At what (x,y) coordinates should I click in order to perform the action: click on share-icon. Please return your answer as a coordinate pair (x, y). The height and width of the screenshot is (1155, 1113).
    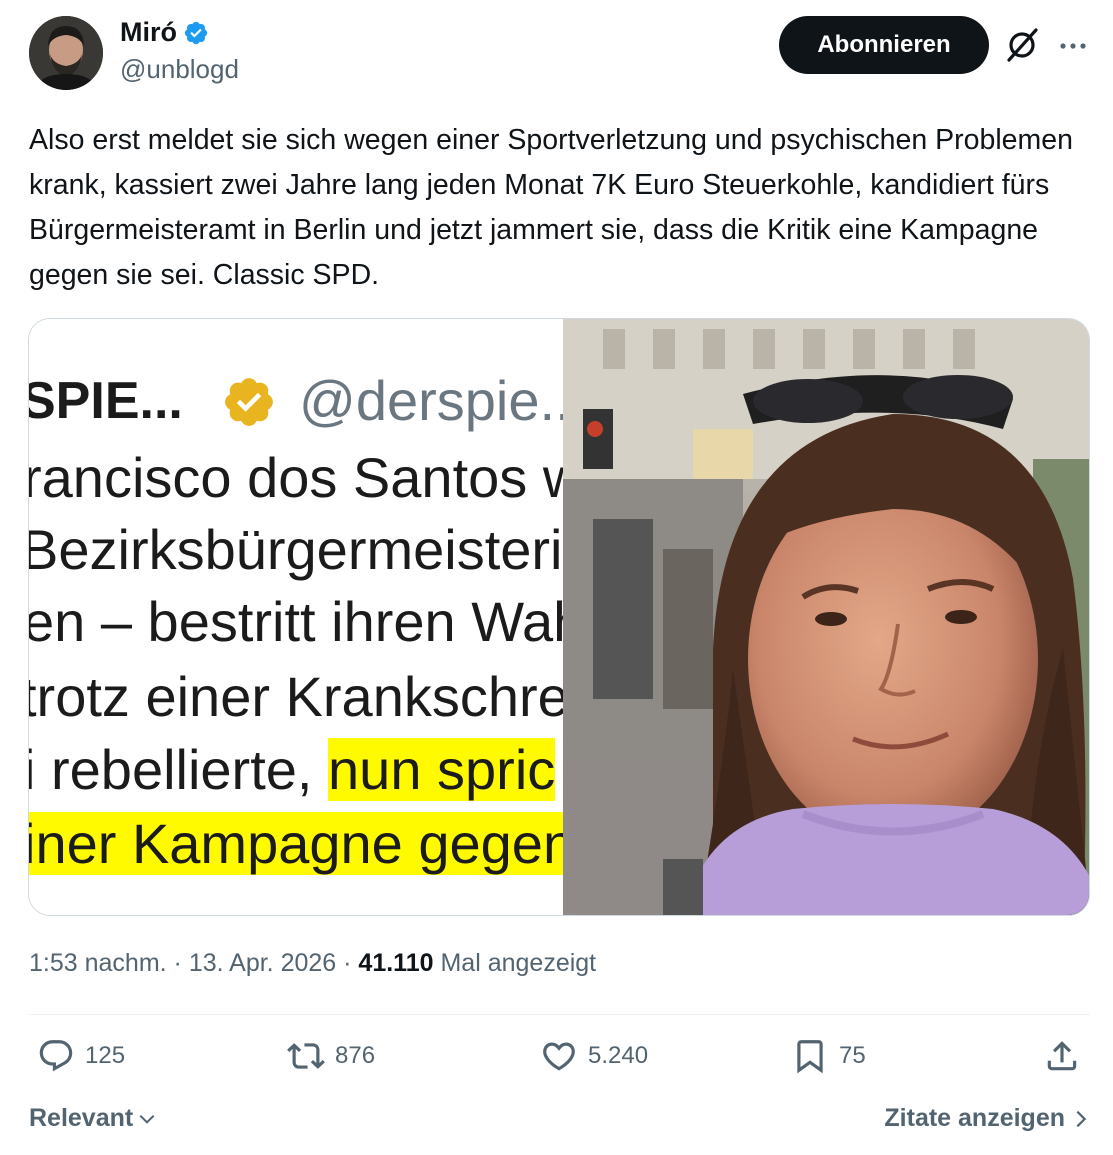
    Looking at the image, I should click on (1062, 1056).